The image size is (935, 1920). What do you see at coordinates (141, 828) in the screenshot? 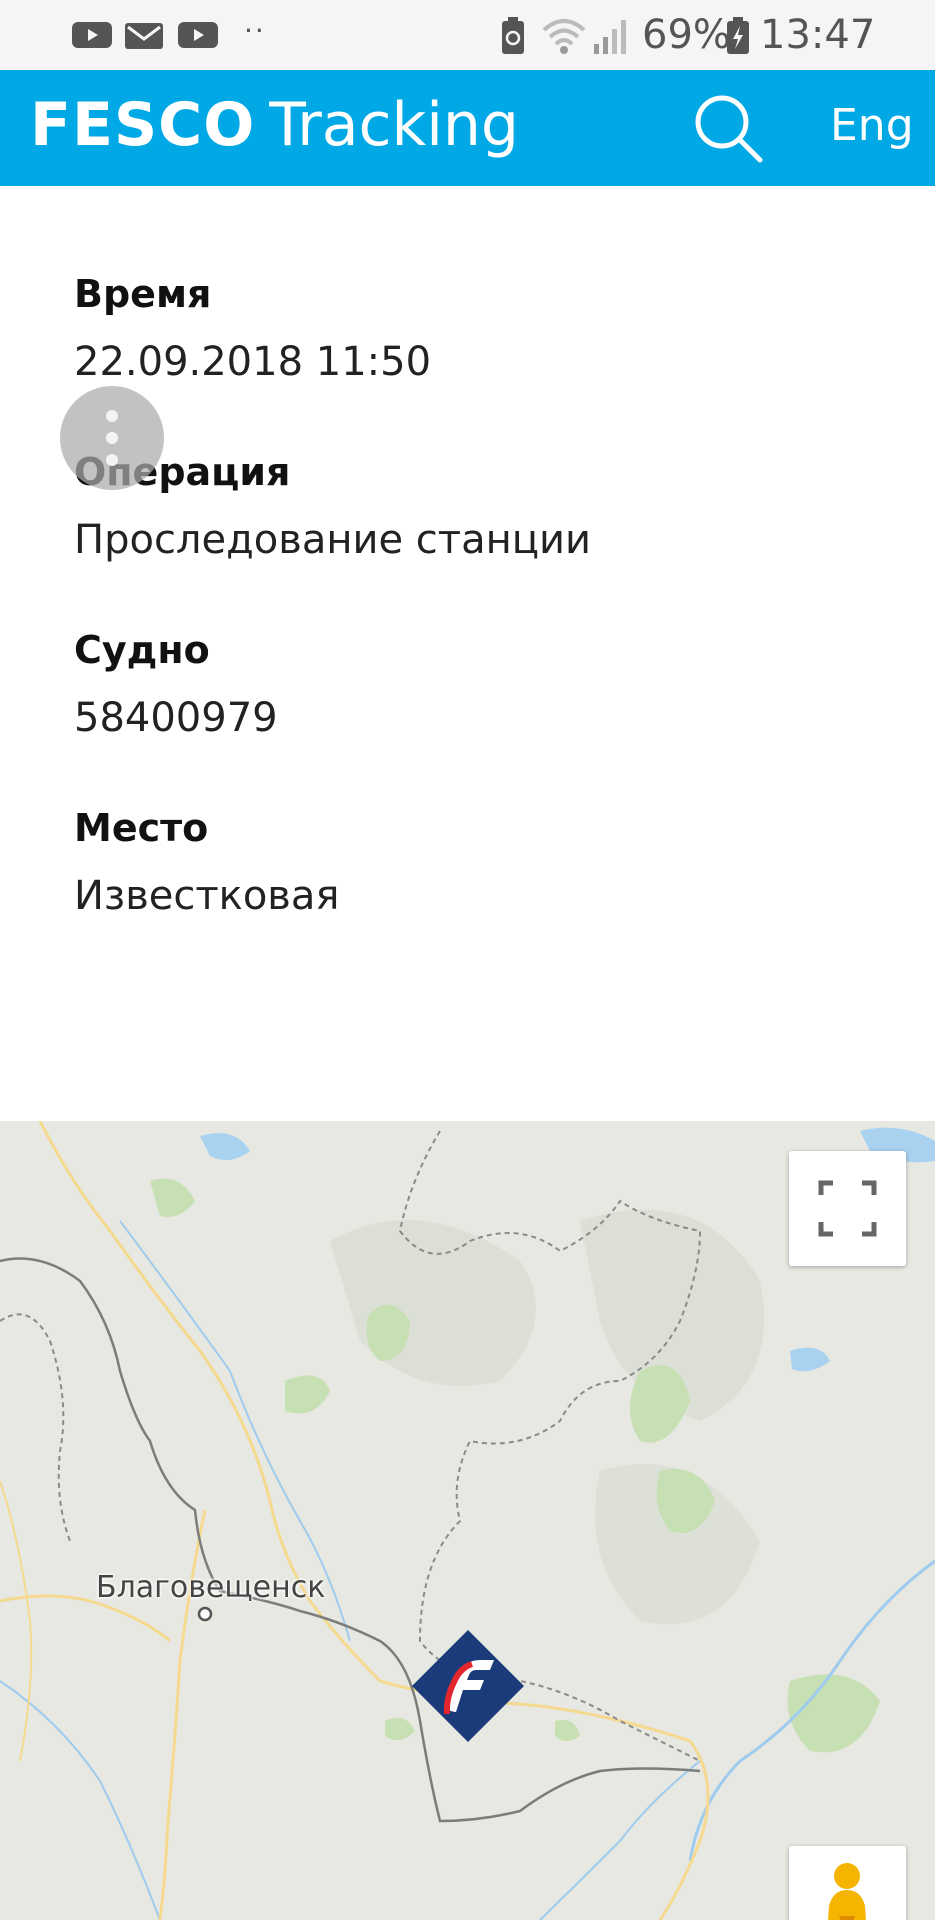
I see `place-label: Место` at bounding box center [141, 828].